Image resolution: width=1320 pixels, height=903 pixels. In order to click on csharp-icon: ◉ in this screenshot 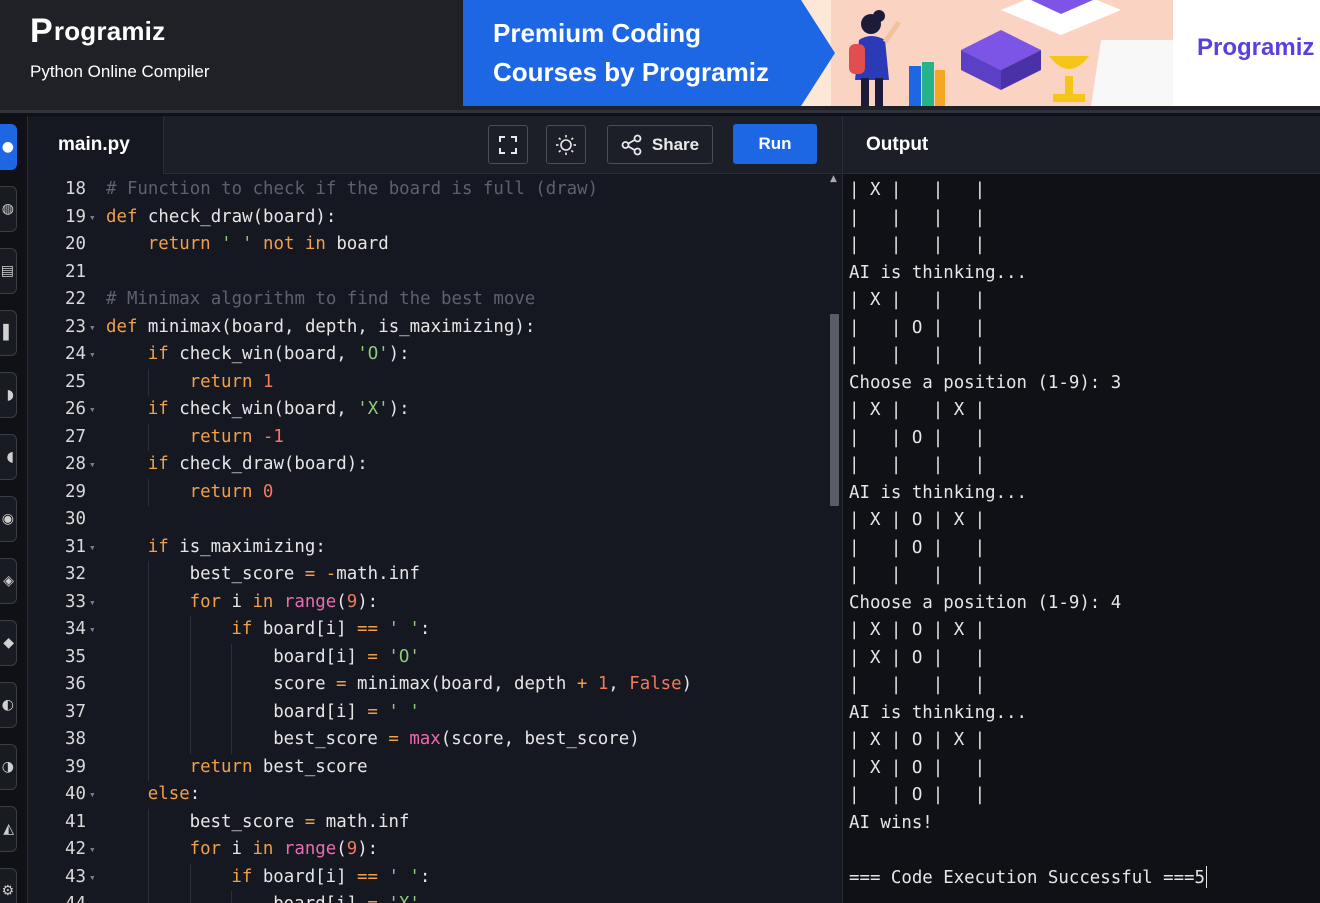, I will do `click(8, 519)`.